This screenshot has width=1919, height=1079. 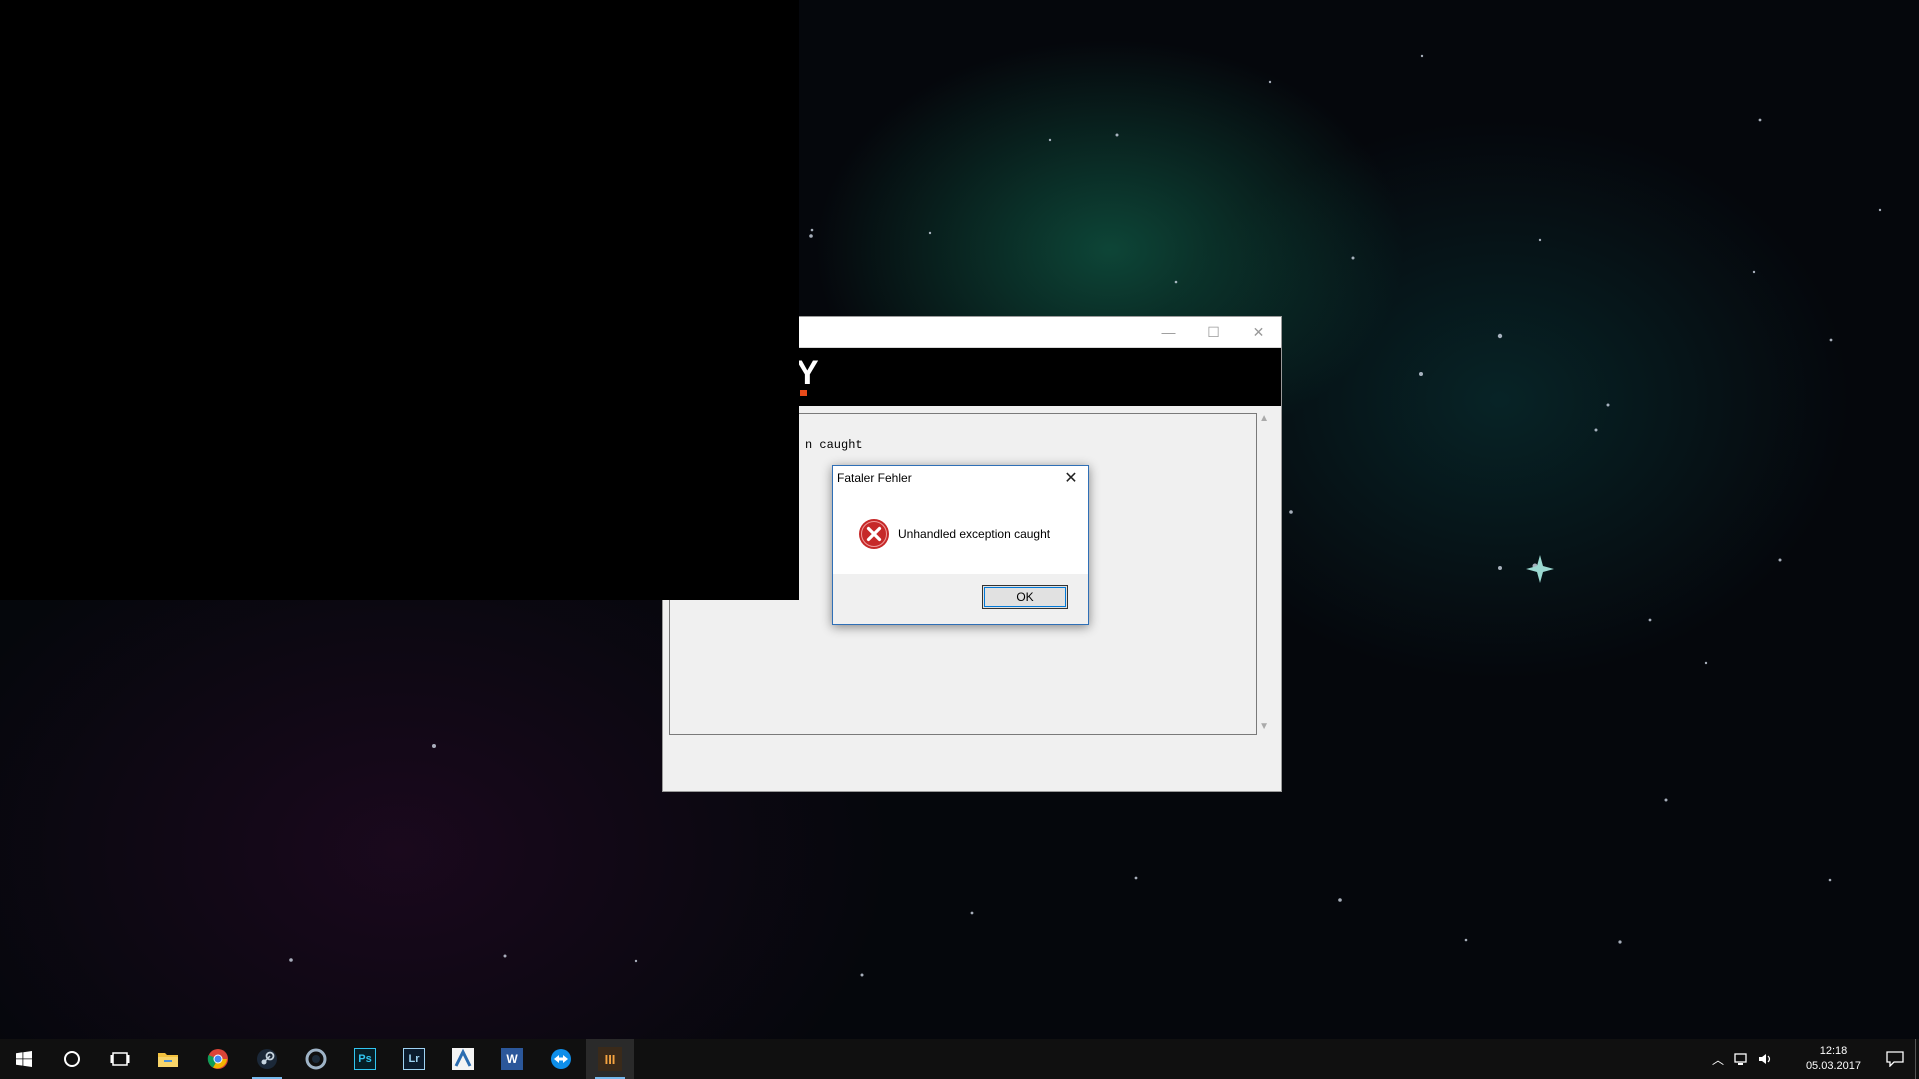 I want to click on show-desktop-button, so click(x=1917, y=1059).